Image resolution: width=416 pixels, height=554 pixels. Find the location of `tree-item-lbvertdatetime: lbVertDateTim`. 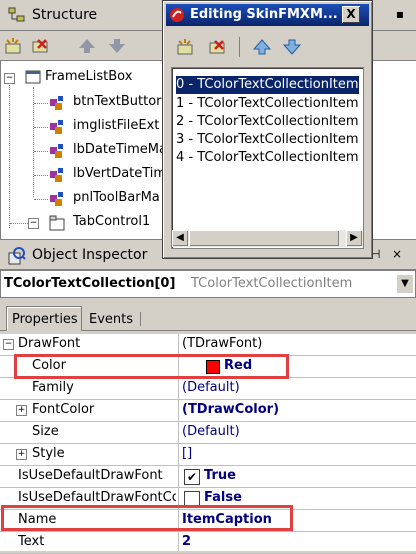

tree-item-lbvertdatetime: lbVertDateTim is located at coordinates (119, 176).